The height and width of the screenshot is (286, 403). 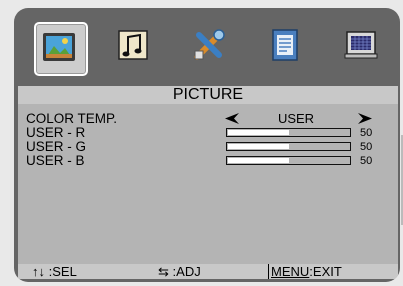 What do you see at coordinates (365, 120) in the screenshot?
I see `arrow-right-icon` at bounding box center [365, 120].